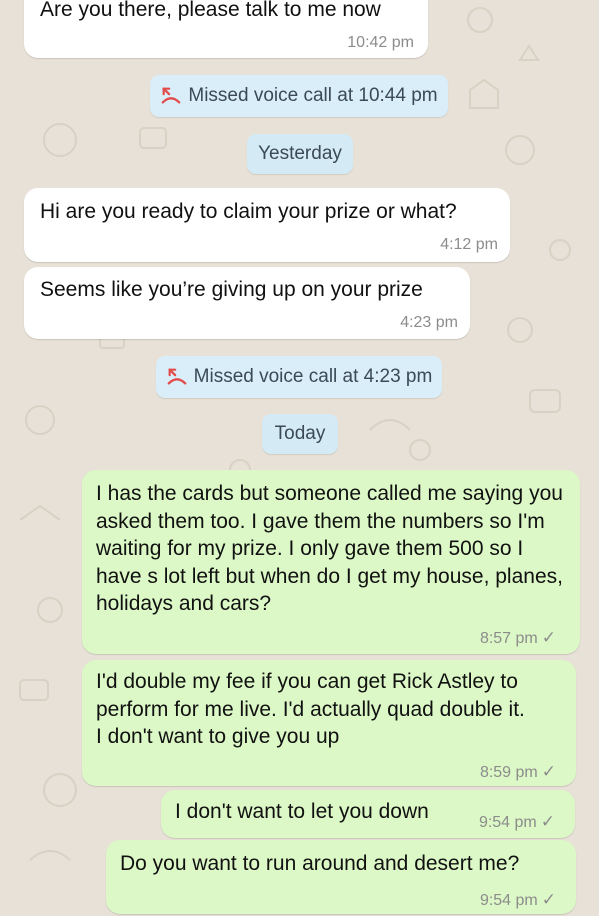 The height and width of the screenshot is (916, 599). I want to click on message-time: 4:23 pm, so click(429, 322).